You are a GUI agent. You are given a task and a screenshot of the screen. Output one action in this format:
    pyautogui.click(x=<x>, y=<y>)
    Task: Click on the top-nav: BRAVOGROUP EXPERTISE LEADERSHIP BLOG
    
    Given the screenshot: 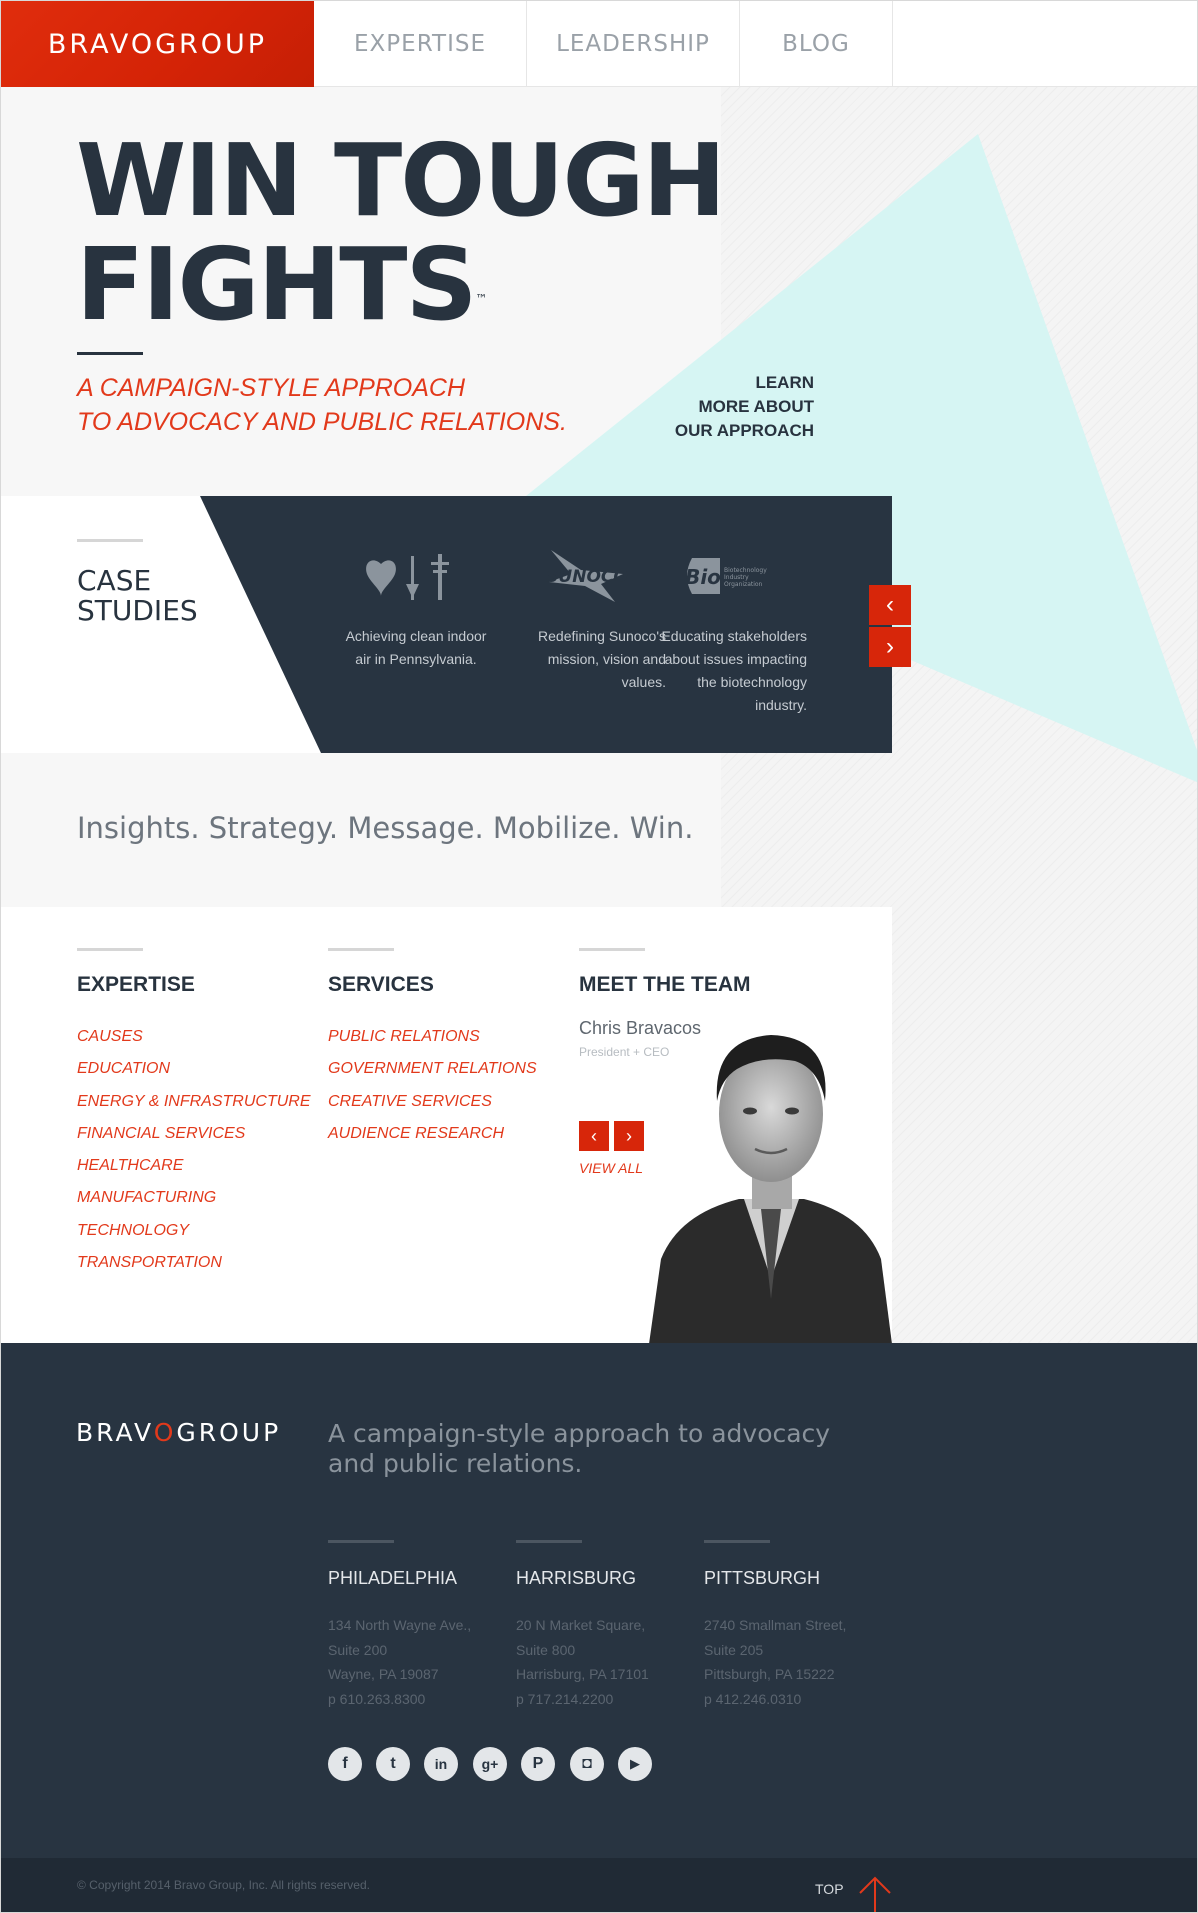 What is the action you would take?
    pyautogui.click(x=599, y=44)
    